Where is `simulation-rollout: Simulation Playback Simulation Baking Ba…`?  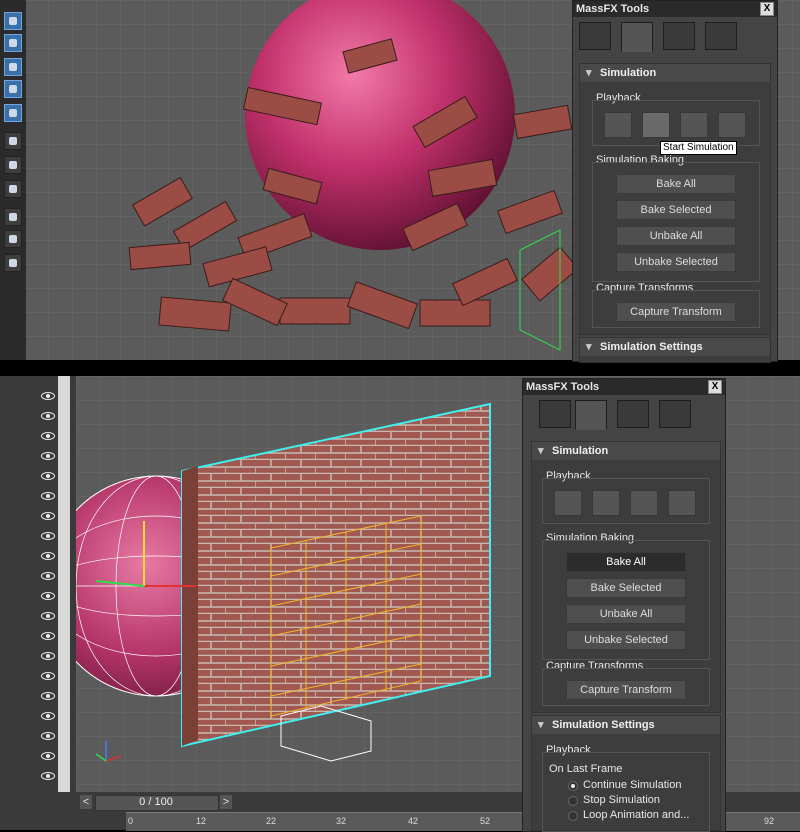 simulation-rollout: Simulation Playback Simulation Baking Ba… is located at coordinates (626, 577).